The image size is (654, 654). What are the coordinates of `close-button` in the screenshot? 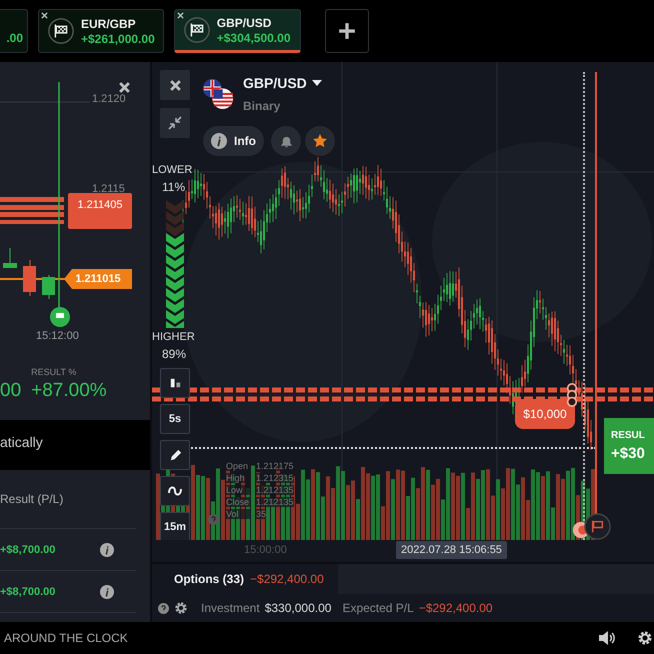 It's located at (175, 85).